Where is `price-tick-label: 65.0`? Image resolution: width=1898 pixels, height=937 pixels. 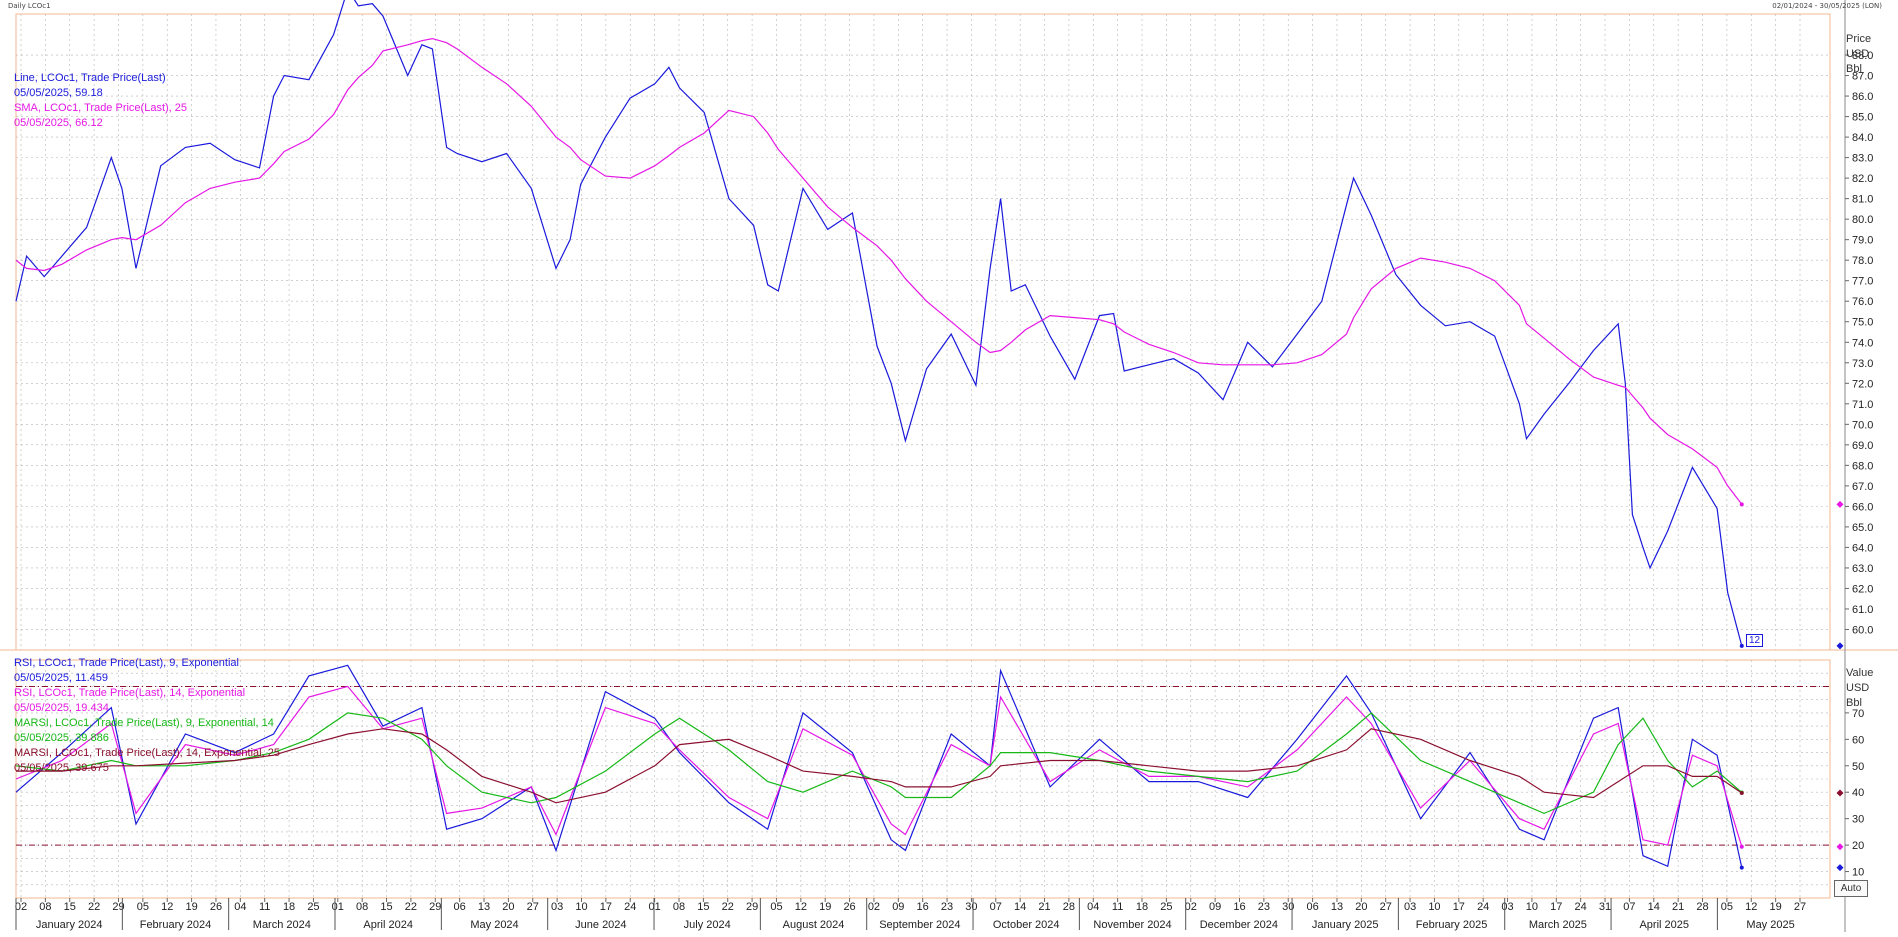 price-tick-label: 65.0 is located at coordinates (1862, 528).